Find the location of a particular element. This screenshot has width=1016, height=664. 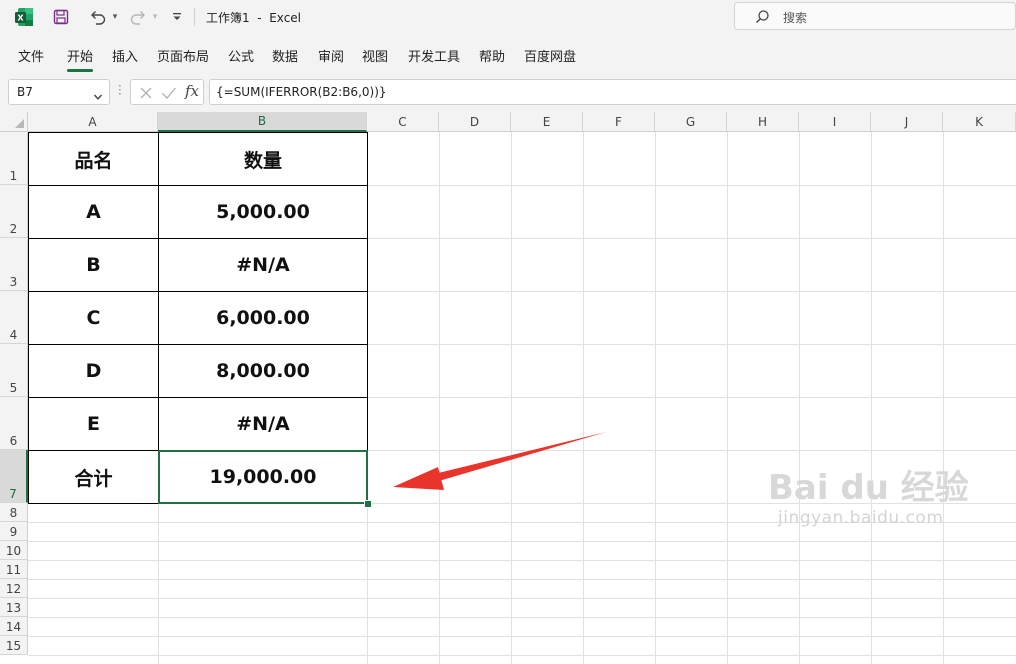

tab-5: 数据 is located at coordinates (285, 55).